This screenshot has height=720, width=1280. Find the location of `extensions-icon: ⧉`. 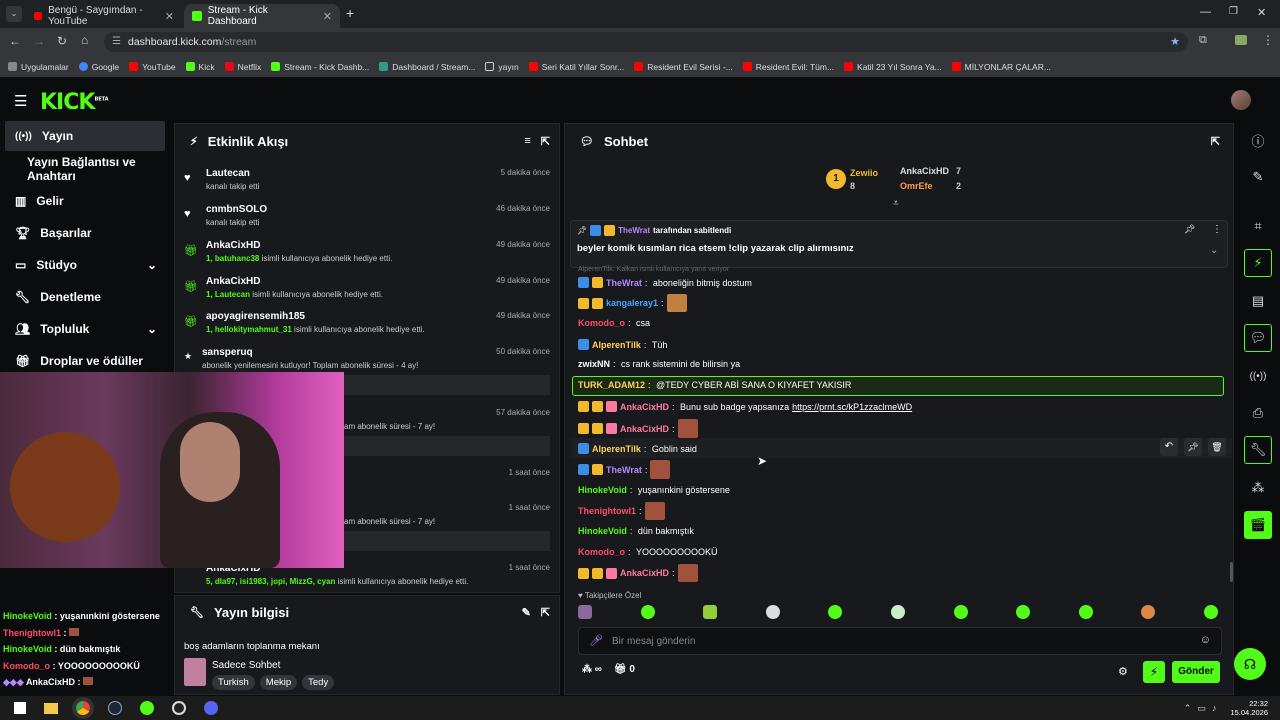

extensions-icon: ⧉ is located at coordinates (1203, 40).